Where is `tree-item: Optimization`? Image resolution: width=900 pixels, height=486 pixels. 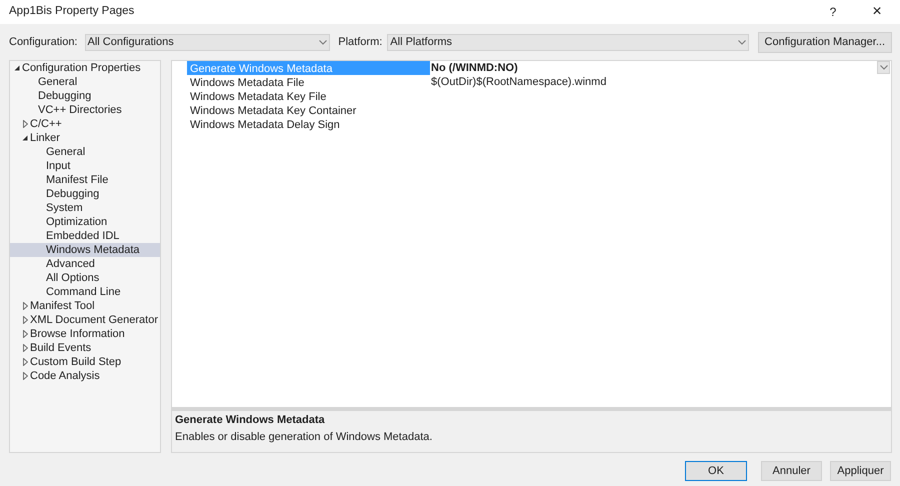
tree-item: Optimization is located at coordinates (85, 222).